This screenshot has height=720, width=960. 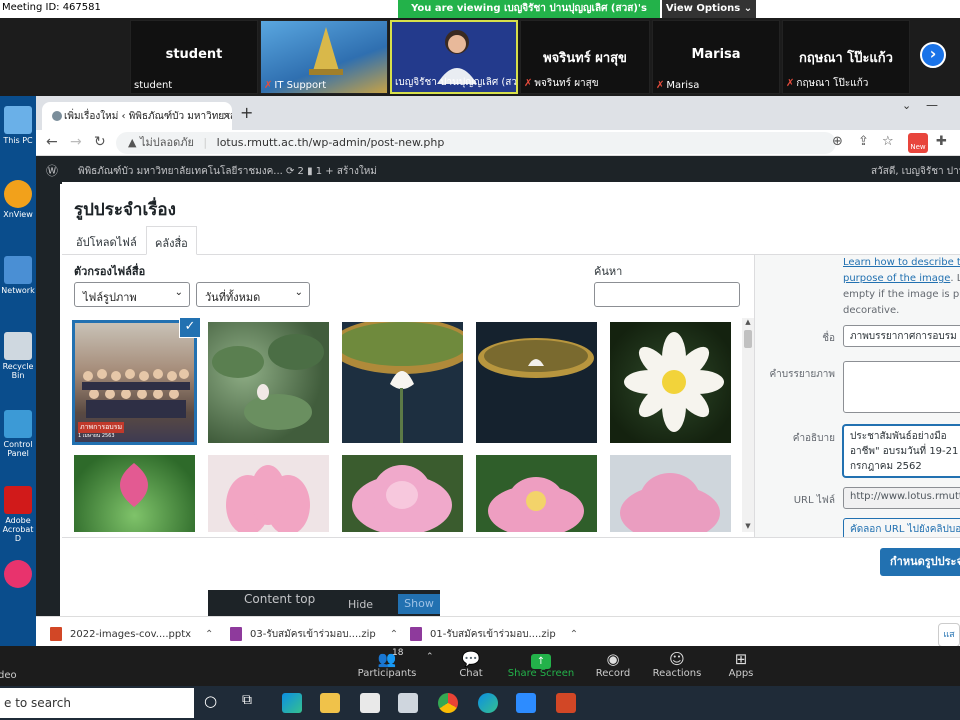 I want to click on desktop-icon-control-panel: Control Panel, so click(x=18, y=434).